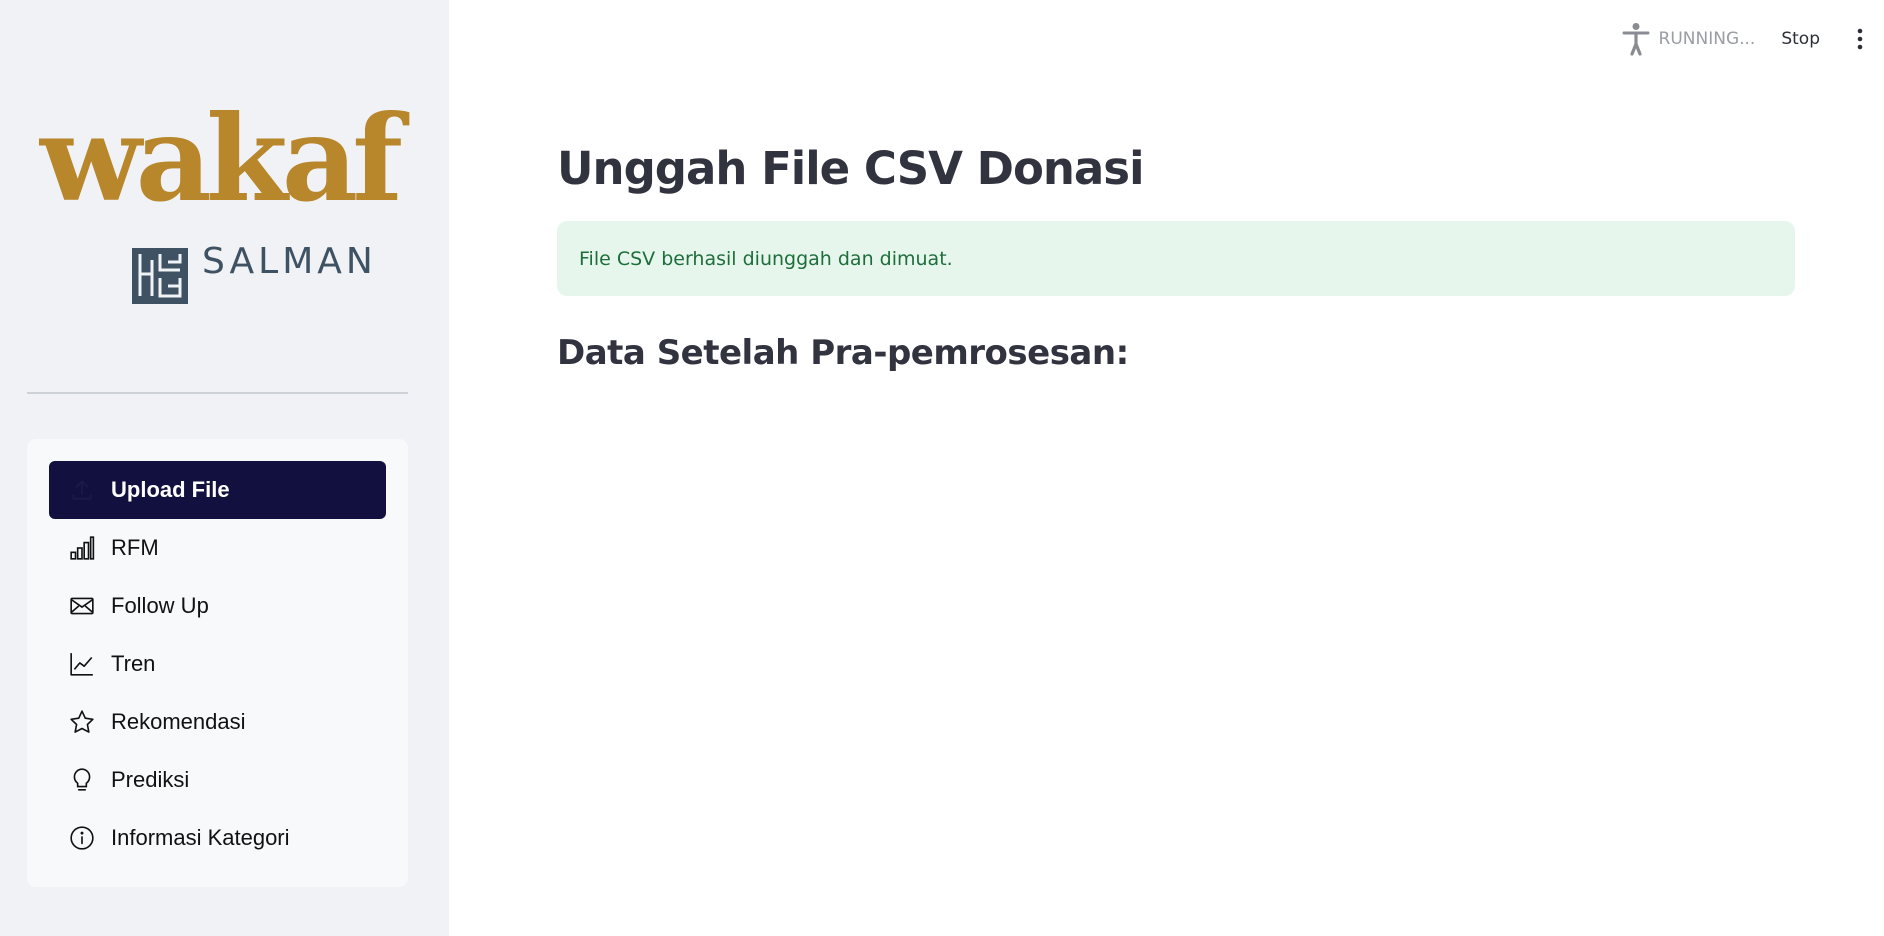 The image size is (1884, 936). What do you see at coordinates (217, 393) in the screenshot?
I see `sidebar-divider` at bounding box center [217, 393].